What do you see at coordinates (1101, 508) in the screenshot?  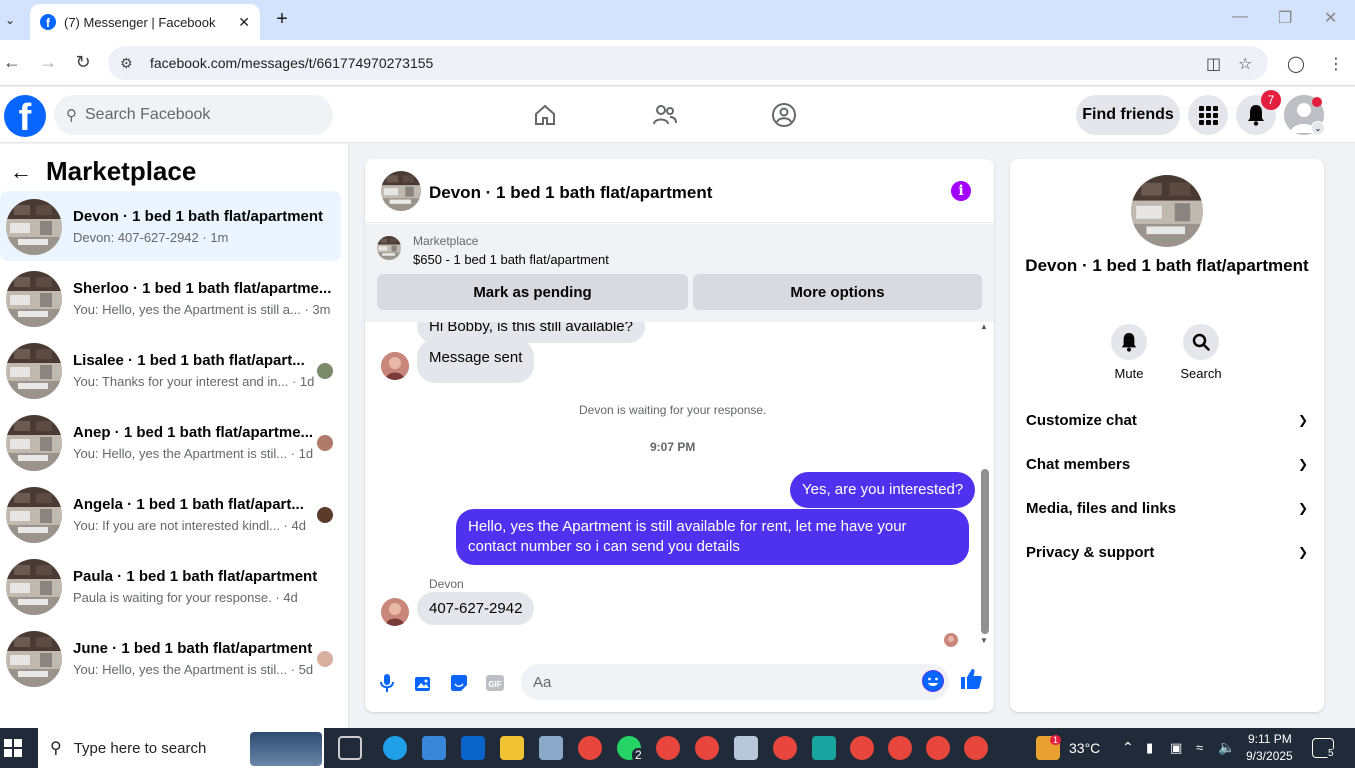 I see `section-label: Media, files and links` at bounding box center [1101, 508].